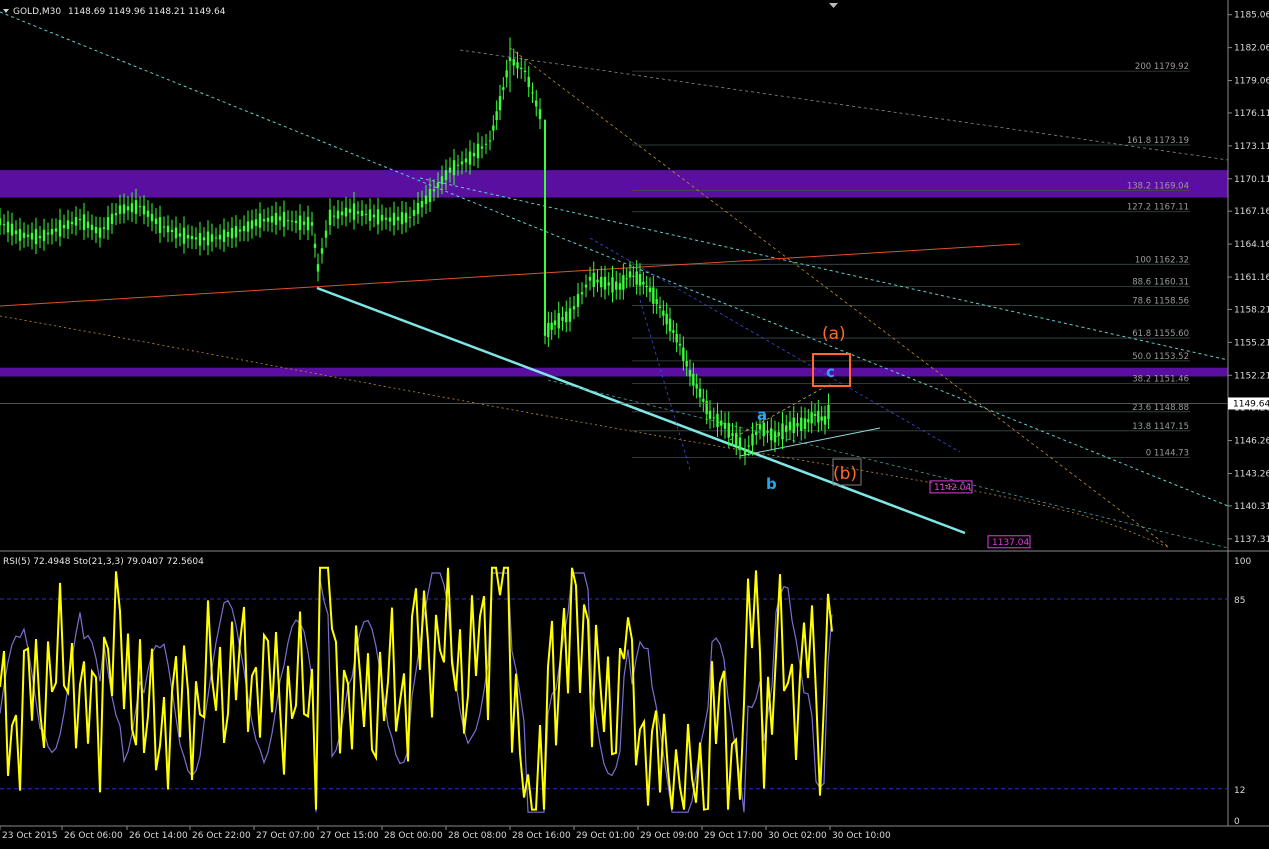 Image resolution: width=1269 pixels, height=849 pixels. I want to click on ohlc-label: 1148.69 1149.96 1148.21 1149.64, so click(147, 12).